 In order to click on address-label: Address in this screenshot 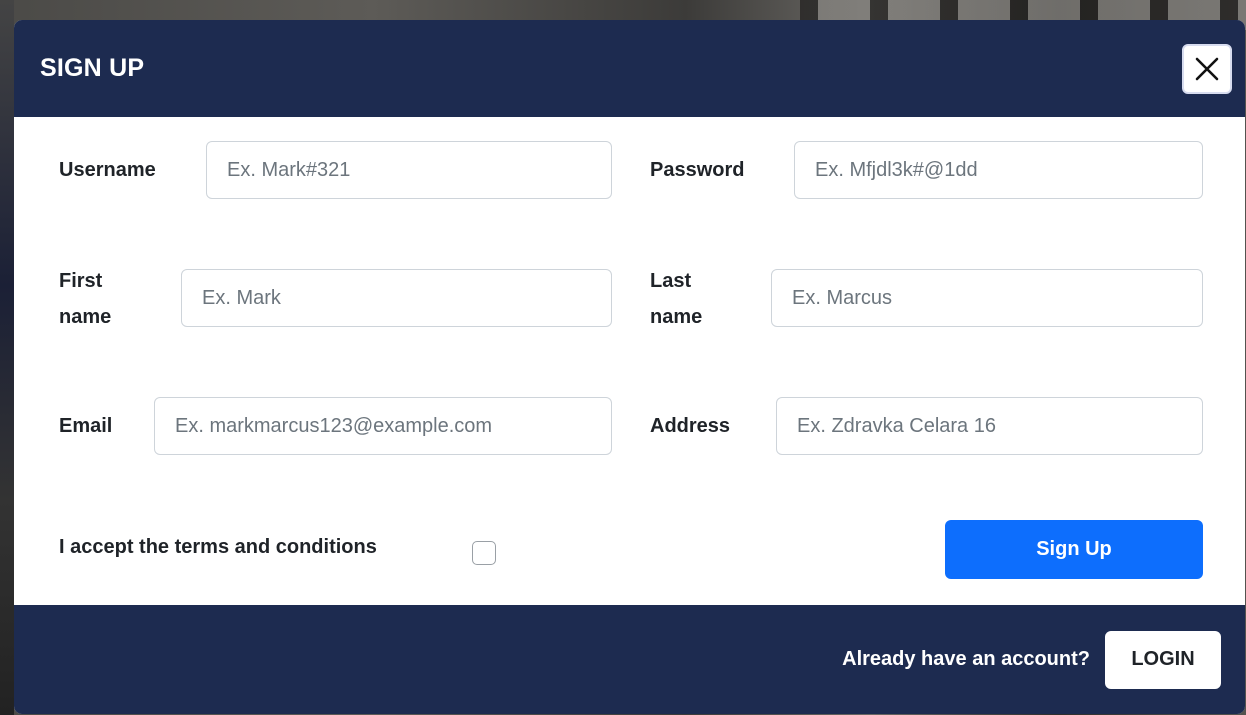, I will do `click(690, 426)`.